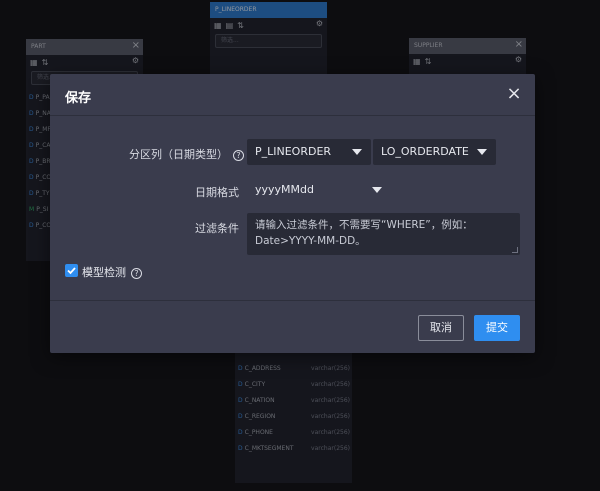  I want to click on partition-column-value: LO_ORDERDATE, so click(425, 151).